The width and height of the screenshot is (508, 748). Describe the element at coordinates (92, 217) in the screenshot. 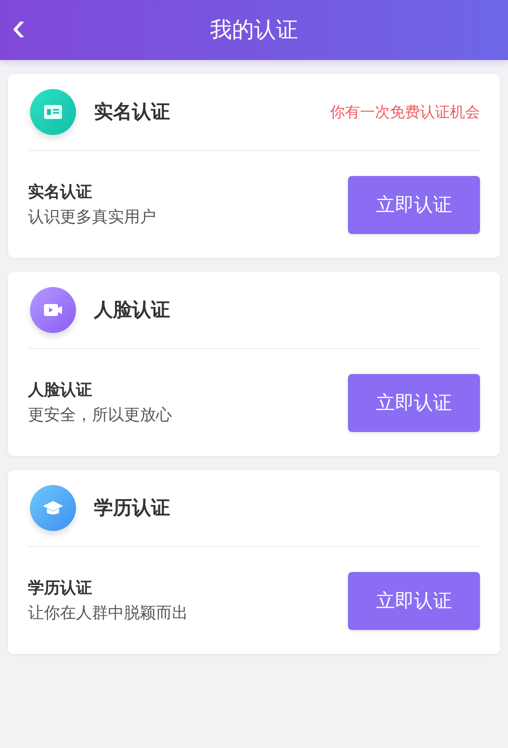

I see `item-description: 认识更多真实用户` at that location.